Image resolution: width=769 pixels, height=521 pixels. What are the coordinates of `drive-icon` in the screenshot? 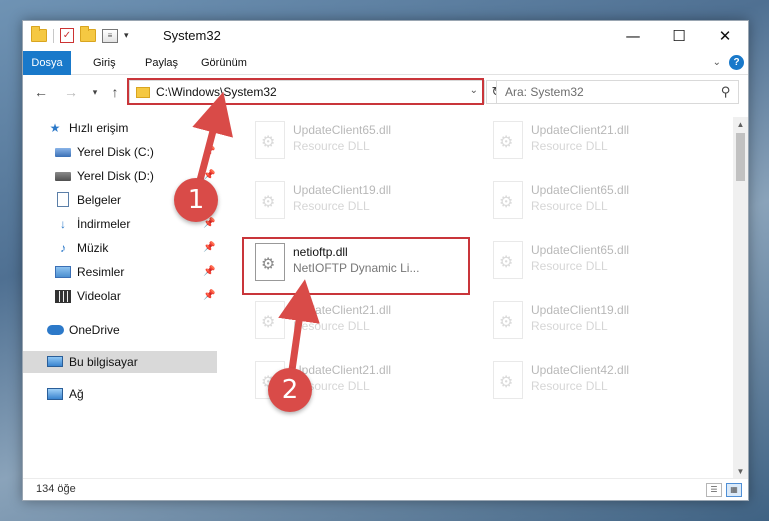 It's located at (63, 152).